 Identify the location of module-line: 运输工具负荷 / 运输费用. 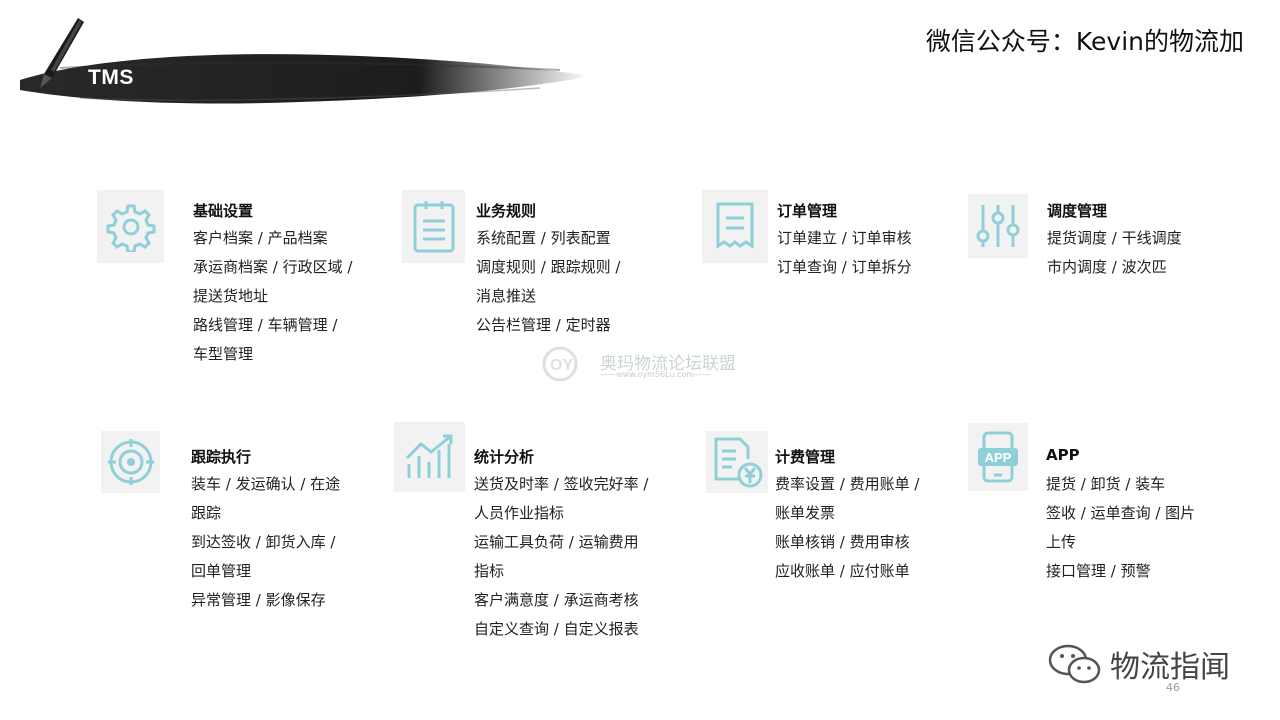
(556, 542).